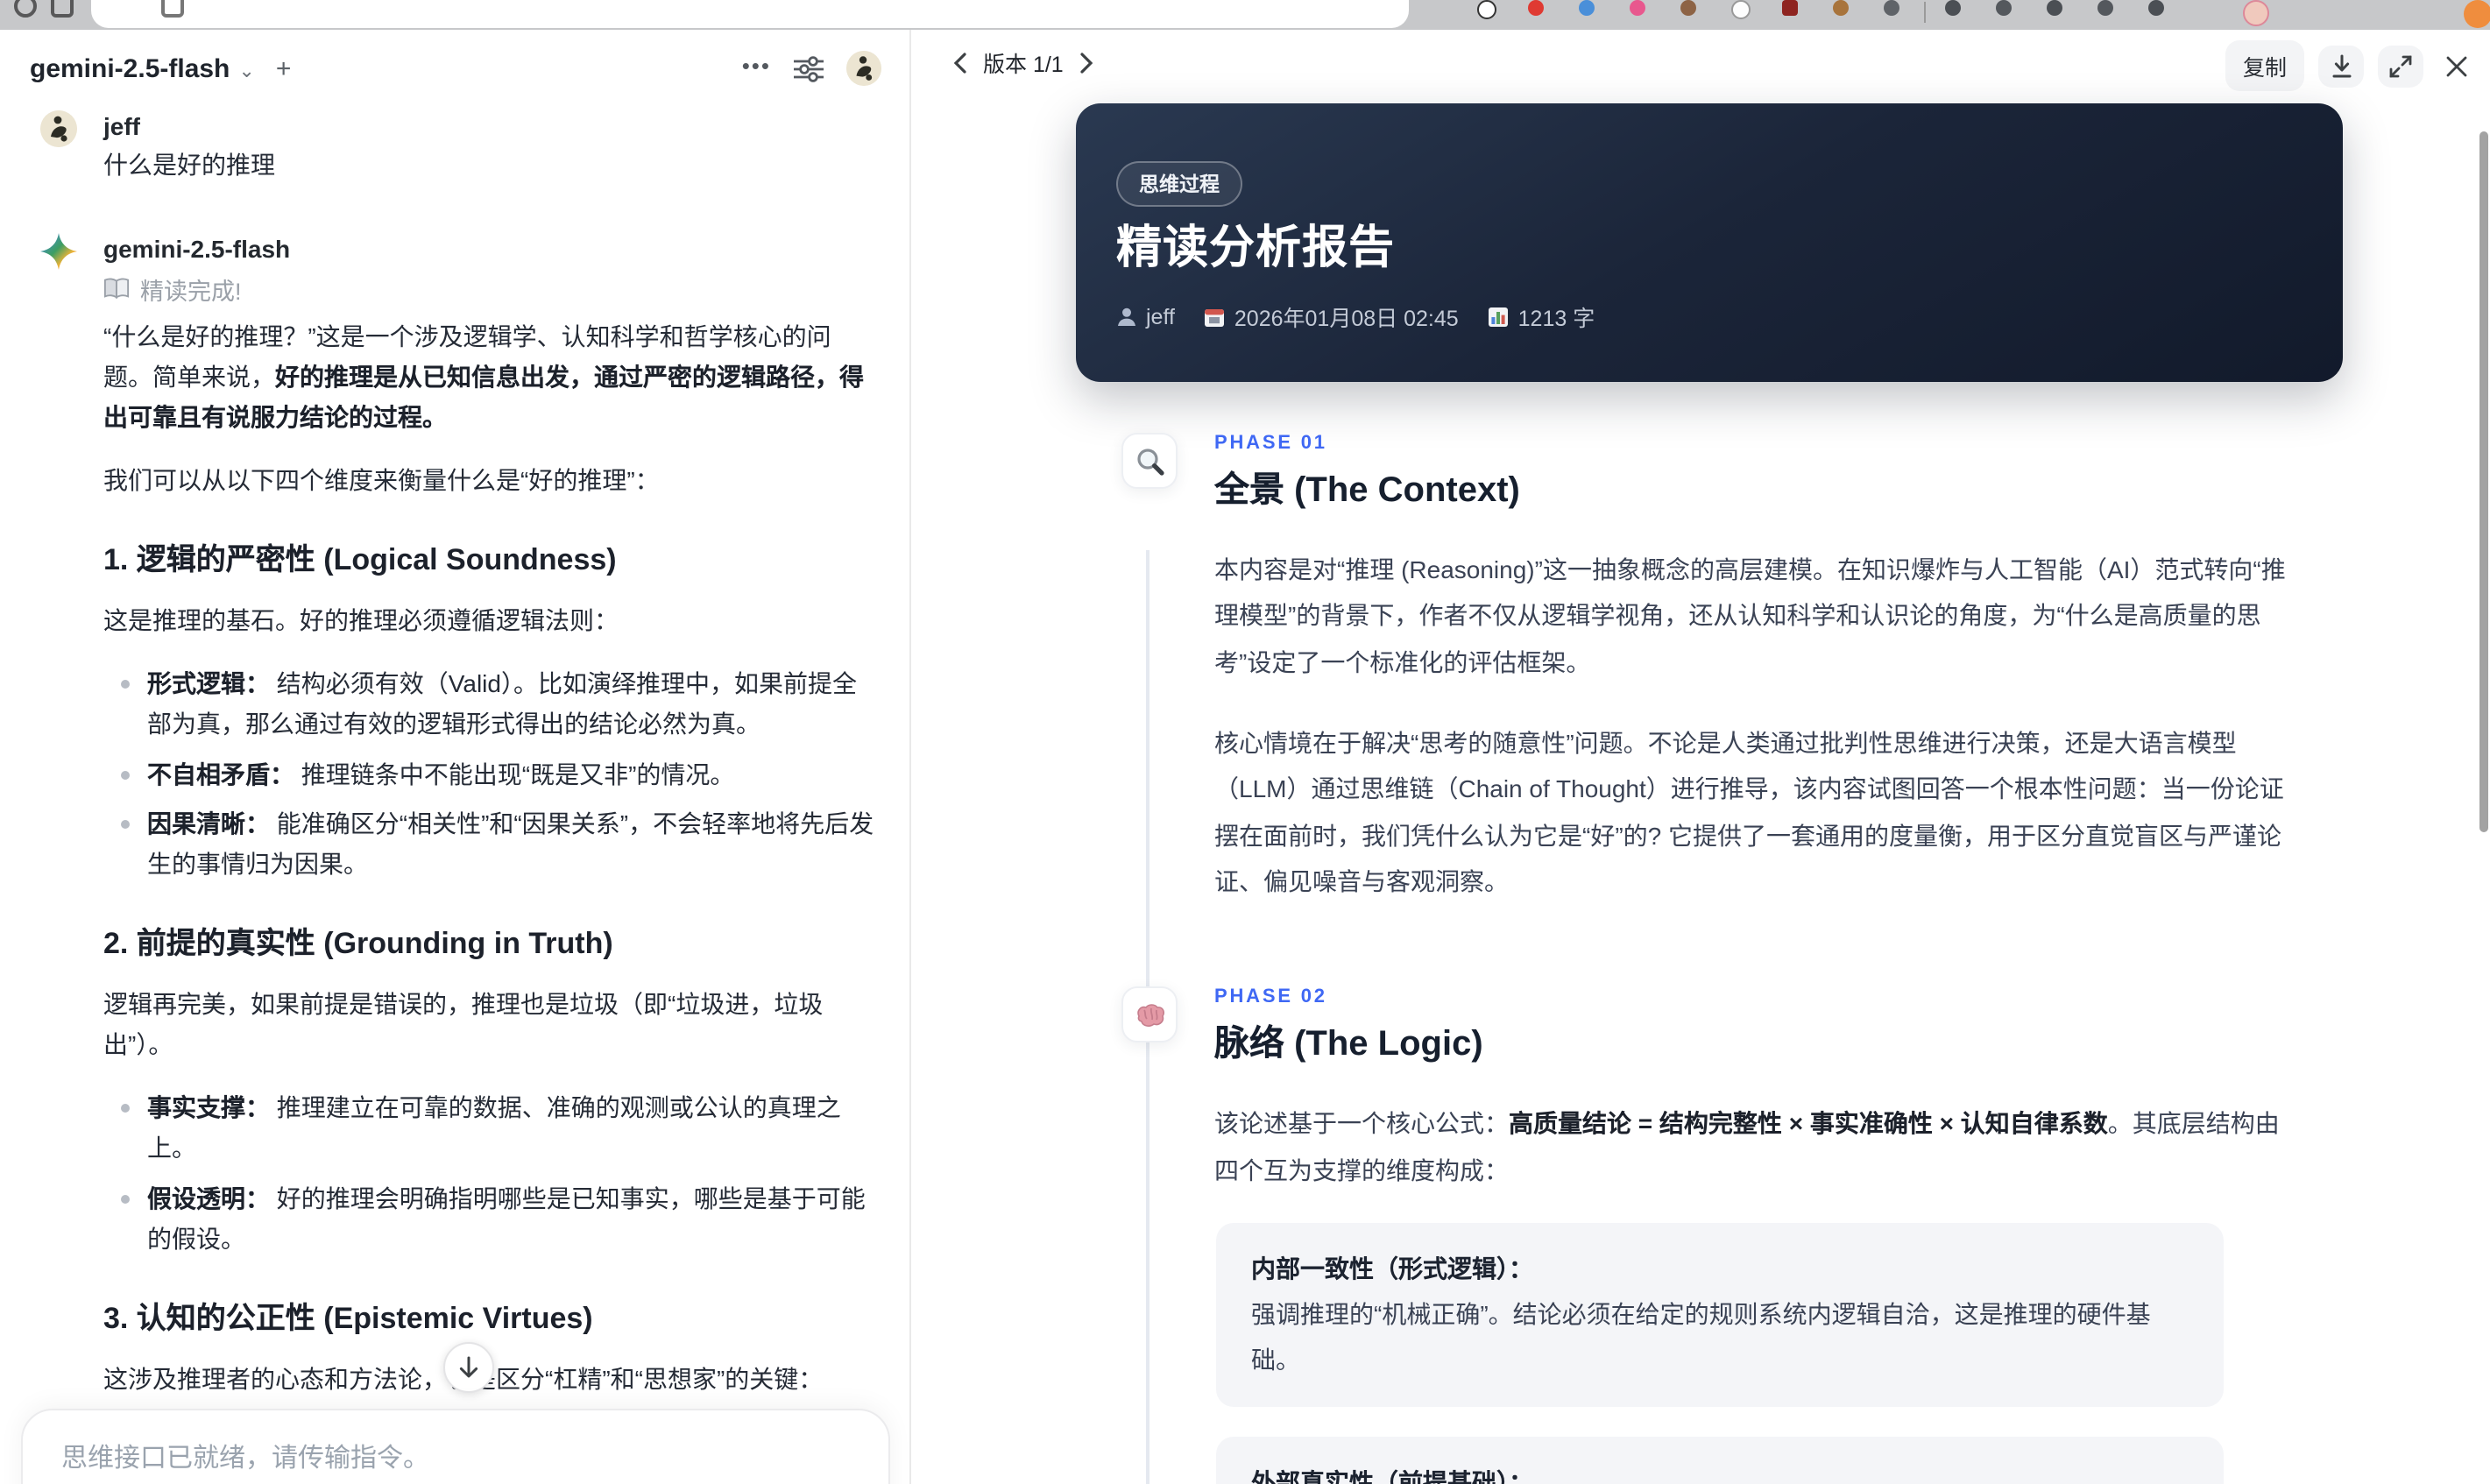 The width and height of the screenshot is (2490, 1484). I want to click on report-title: 精读分析报告, so click(1256, 247).